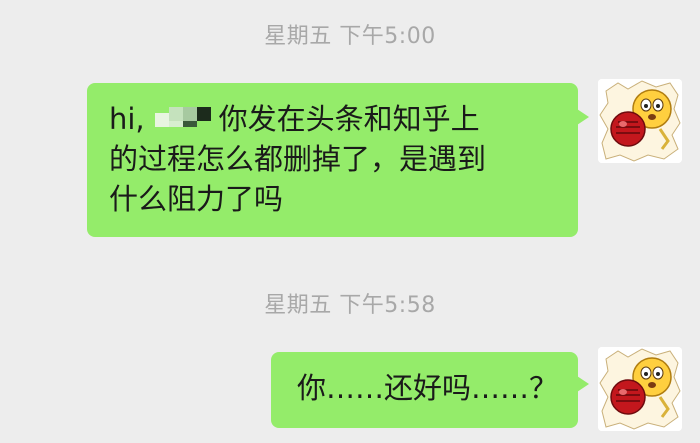 This screenshot has height=443, width=700. Describe the element at coordinates (350, 36) in the screenshot. I see `chat-timestamp: 星期五 下午5:00` at that location.